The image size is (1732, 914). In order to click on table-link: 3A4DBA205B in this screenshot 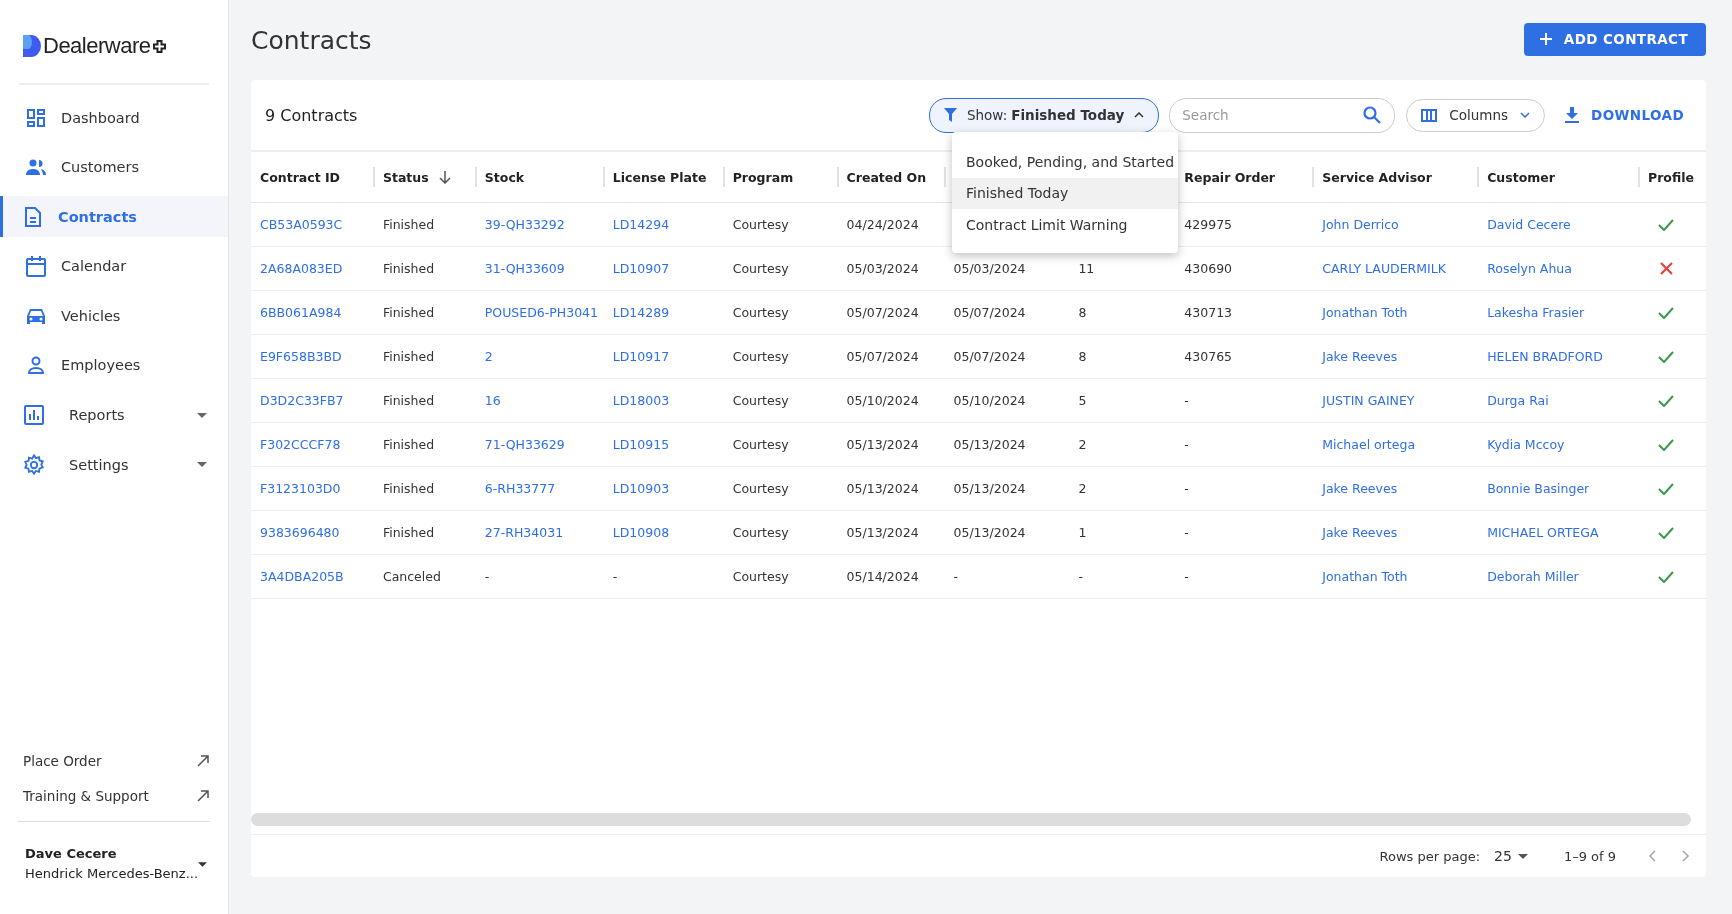, I will do `click(302, 576)`.